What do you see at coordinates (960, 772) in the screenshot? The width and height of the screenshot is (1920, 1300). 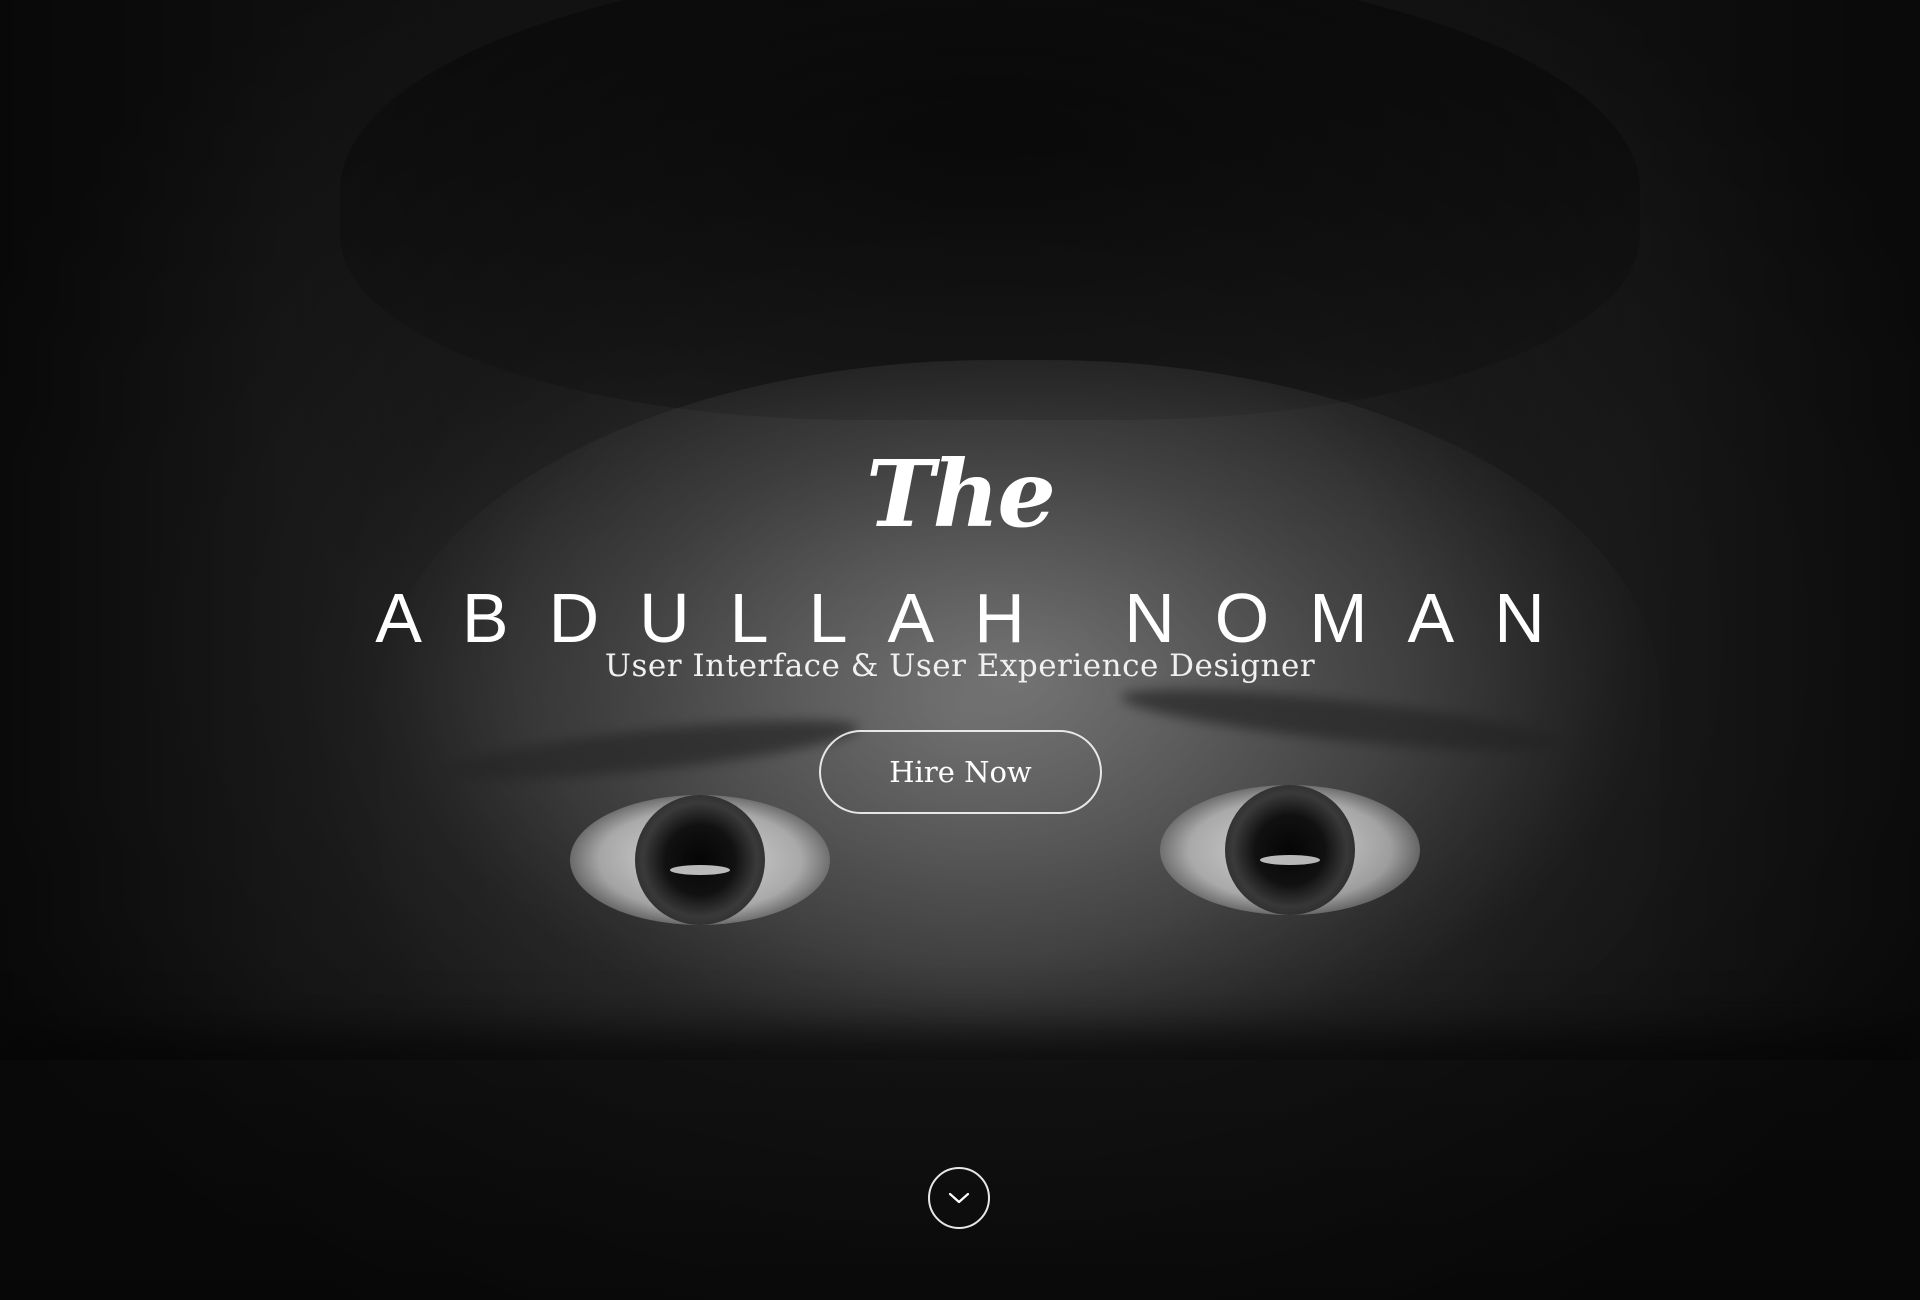 I see `hire-now-button: Hire Now` at bounding box center [960, 772].